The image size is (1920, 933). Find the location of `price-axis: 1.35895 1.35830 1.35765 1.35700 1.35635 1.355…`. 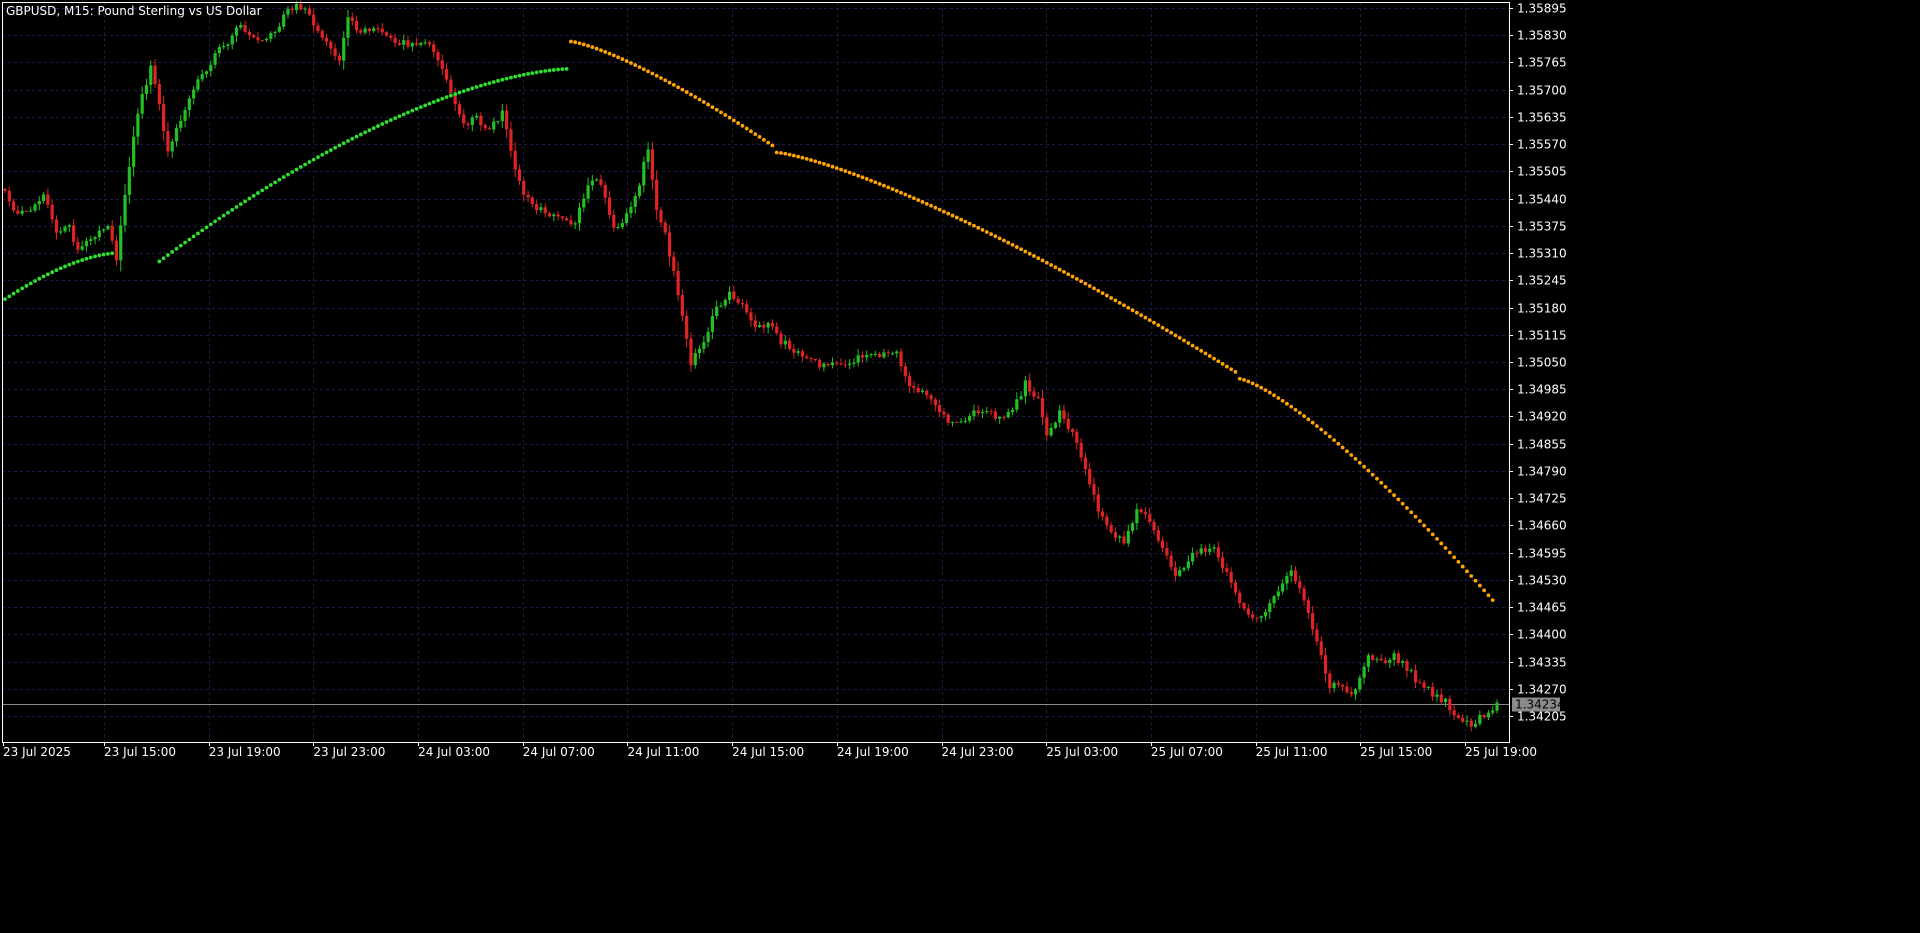

price-axis: 1.35895 1.35830 1.35765 1.35700 1.35635 1.355… is located at coordinates (1538, 363).